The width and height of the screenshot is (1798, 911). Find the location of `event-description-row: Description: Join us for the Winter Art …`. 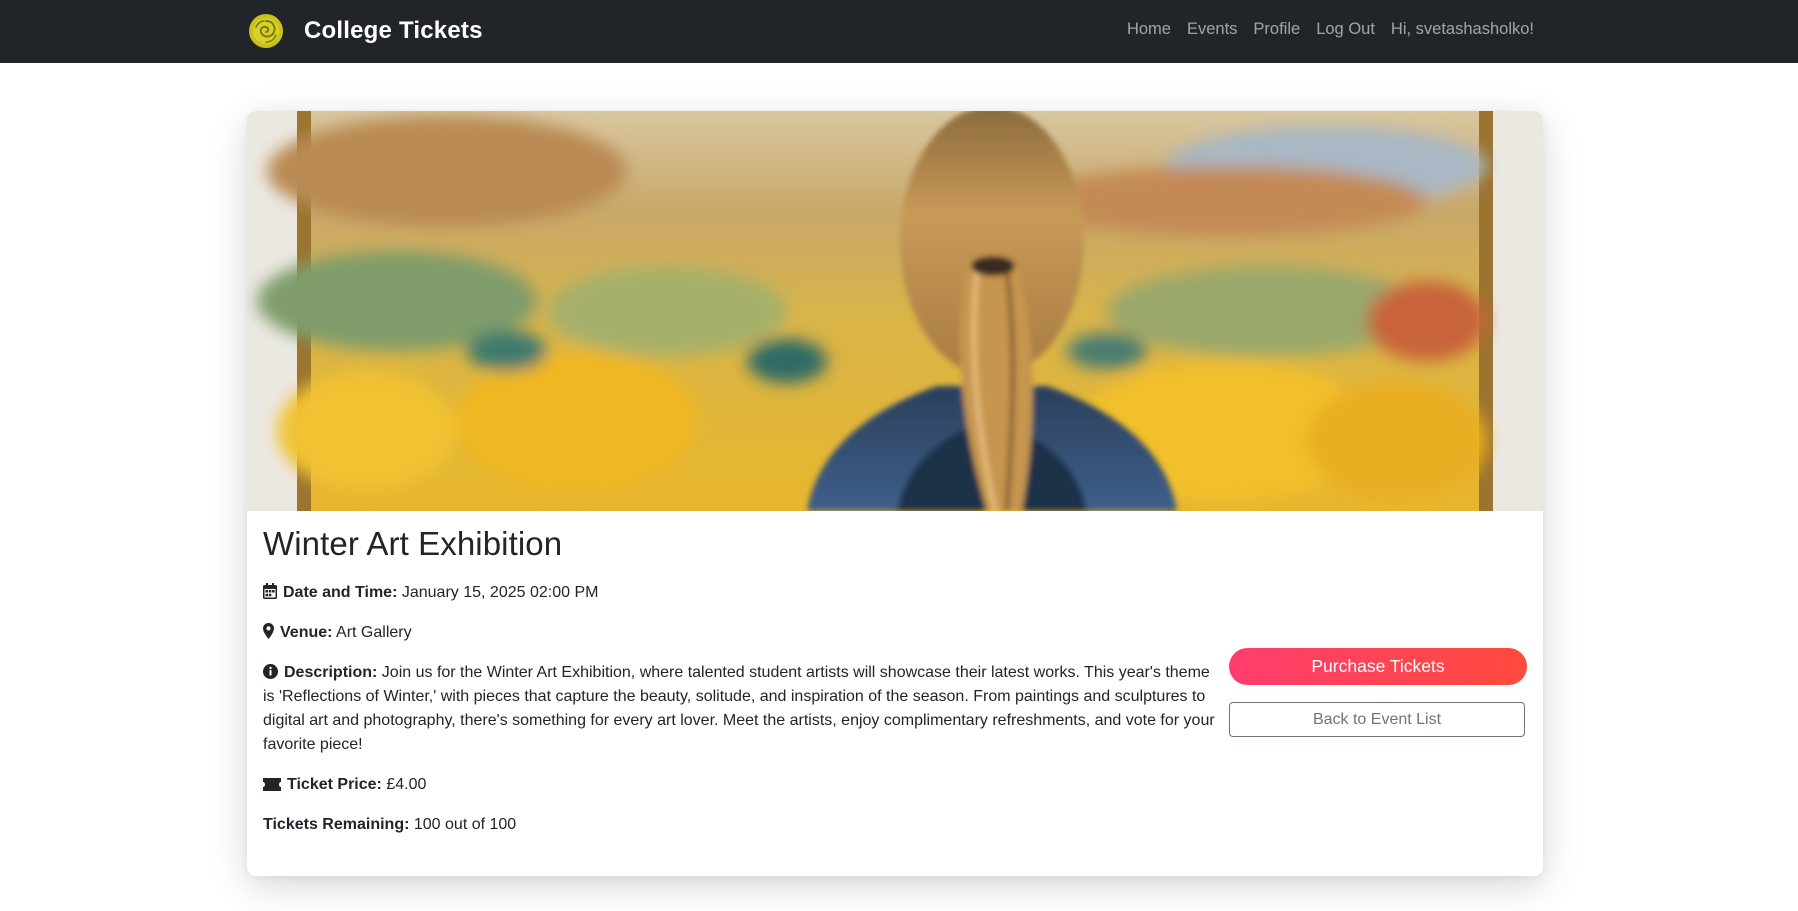

event-description-row: Description: Join us for the Winter Art … is located at coordinates (743, 709).